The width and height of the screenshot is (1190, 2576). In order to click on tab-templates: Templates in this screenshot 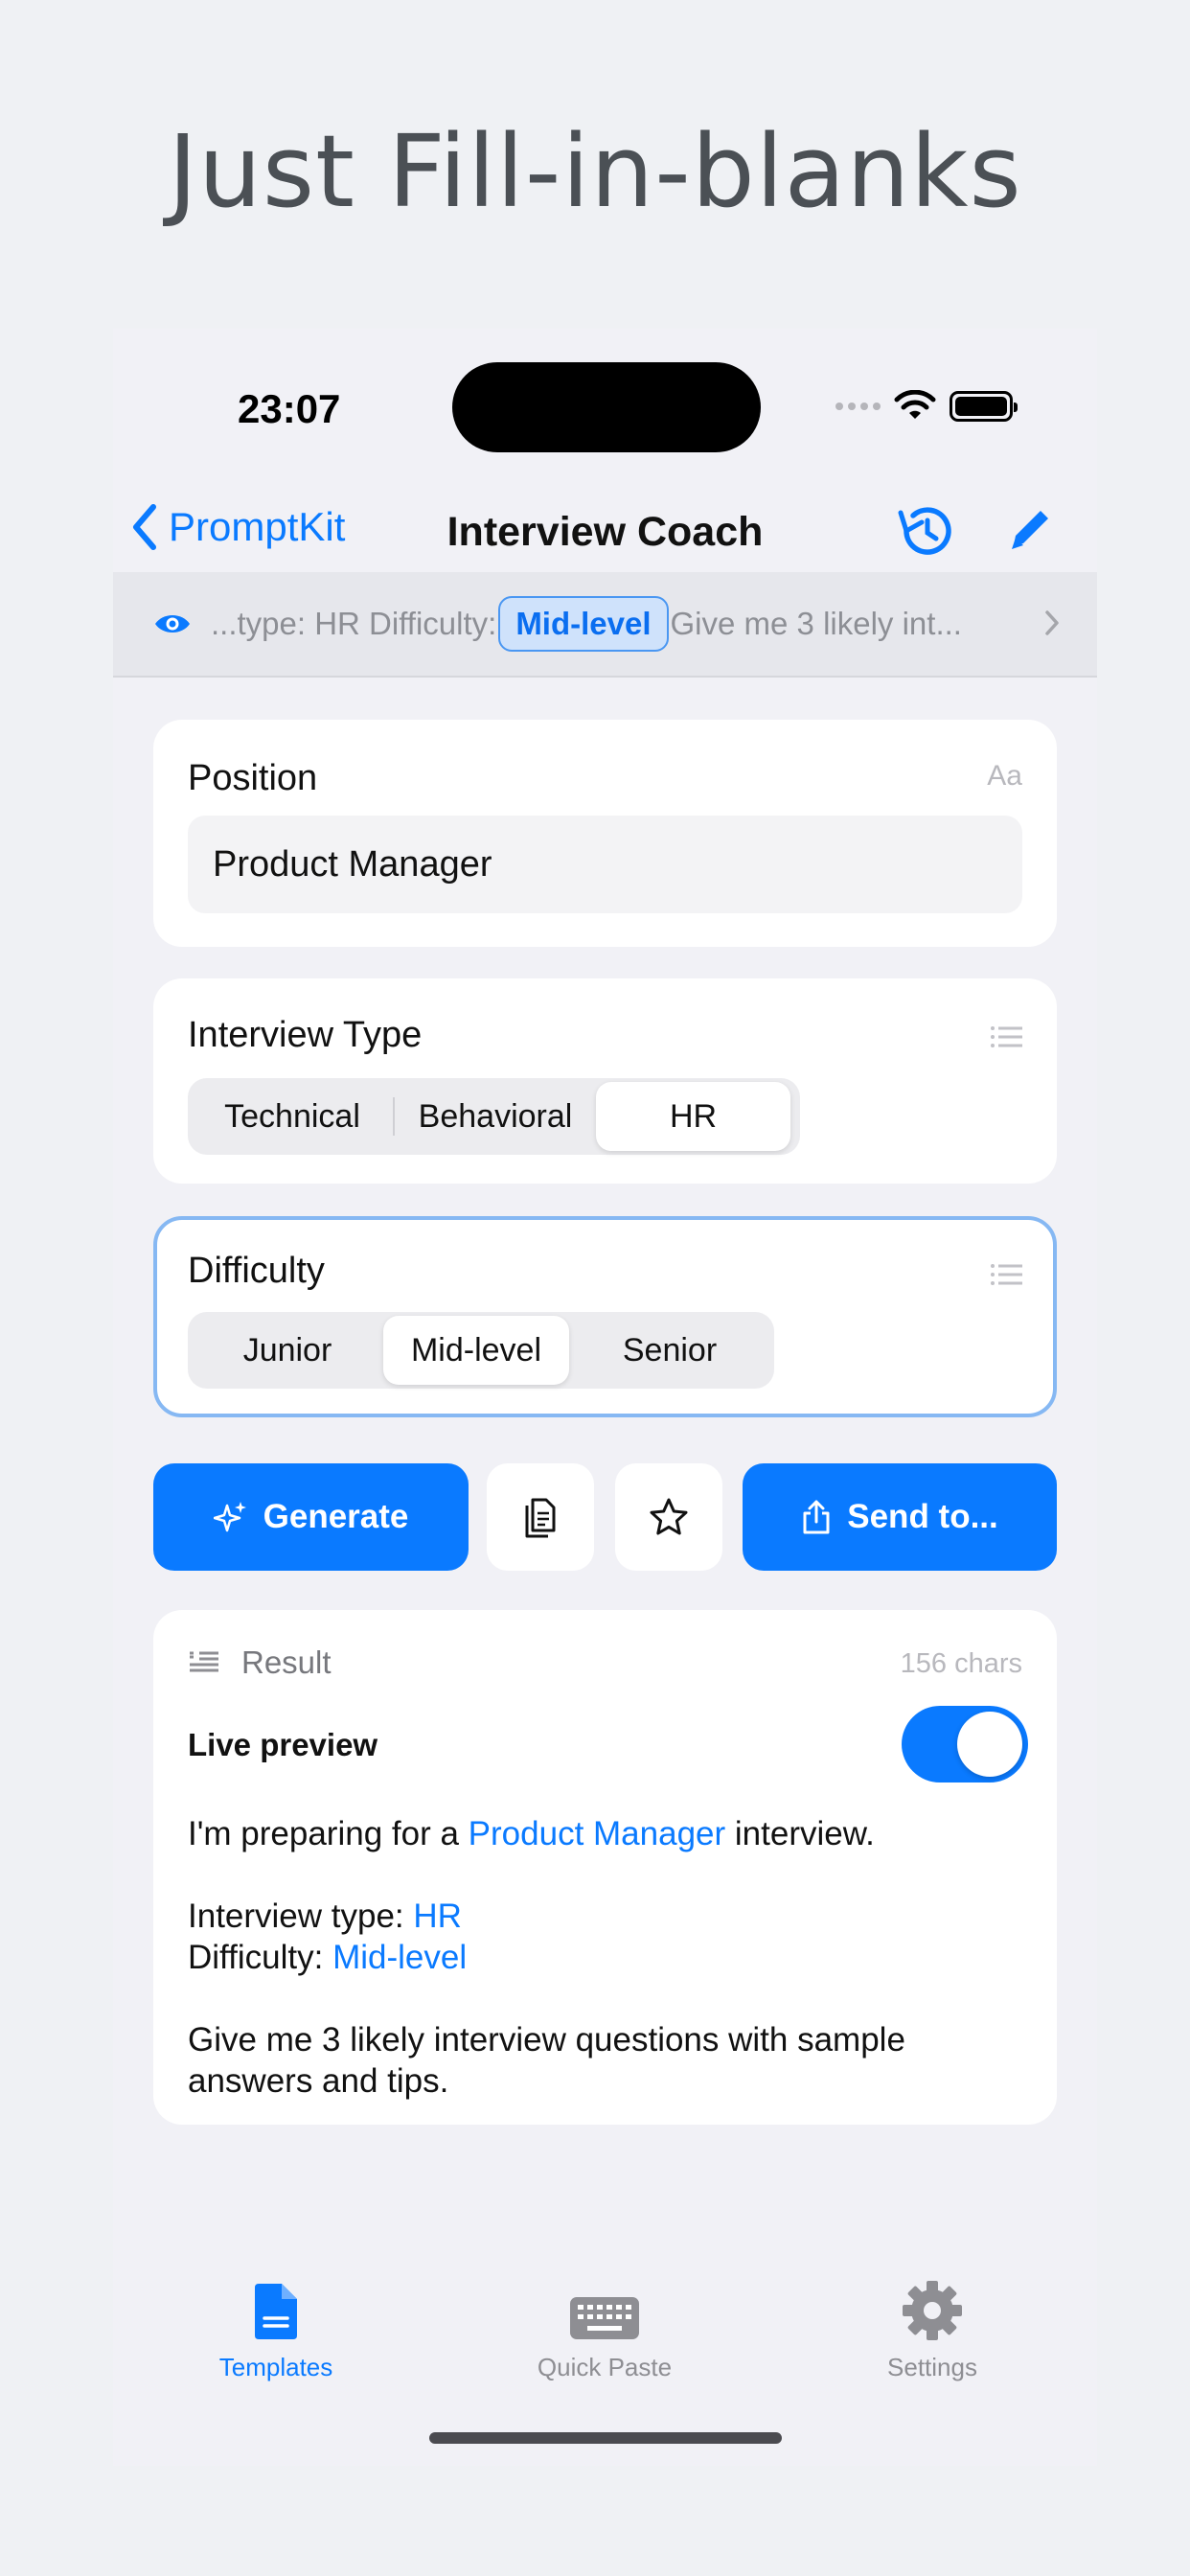, I will do `click(276, 2328)`.